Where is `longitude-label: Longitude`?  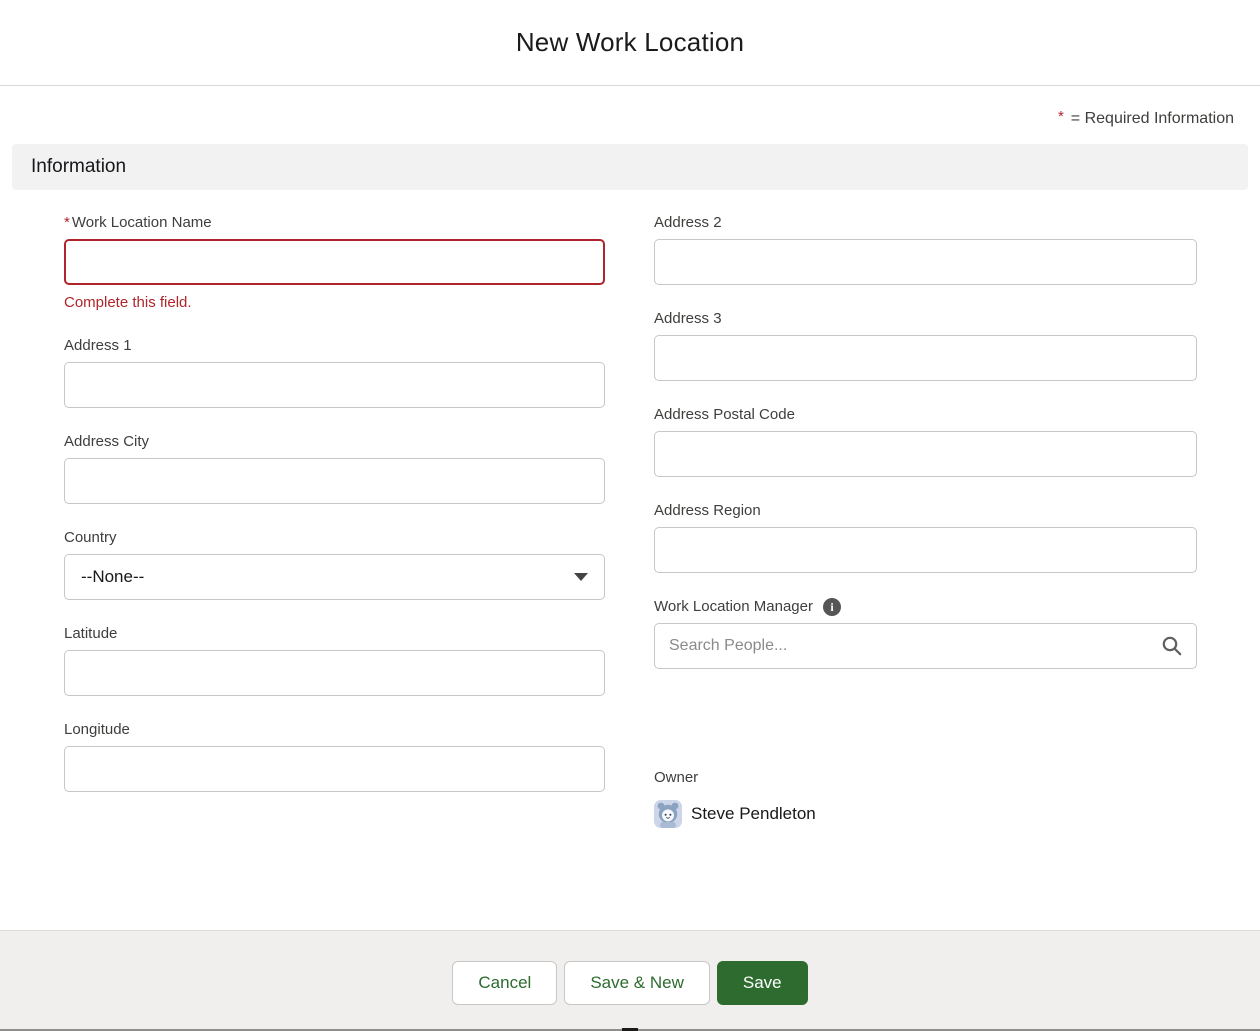
longitude-label: Longitude is located at coordinates (97, 729).